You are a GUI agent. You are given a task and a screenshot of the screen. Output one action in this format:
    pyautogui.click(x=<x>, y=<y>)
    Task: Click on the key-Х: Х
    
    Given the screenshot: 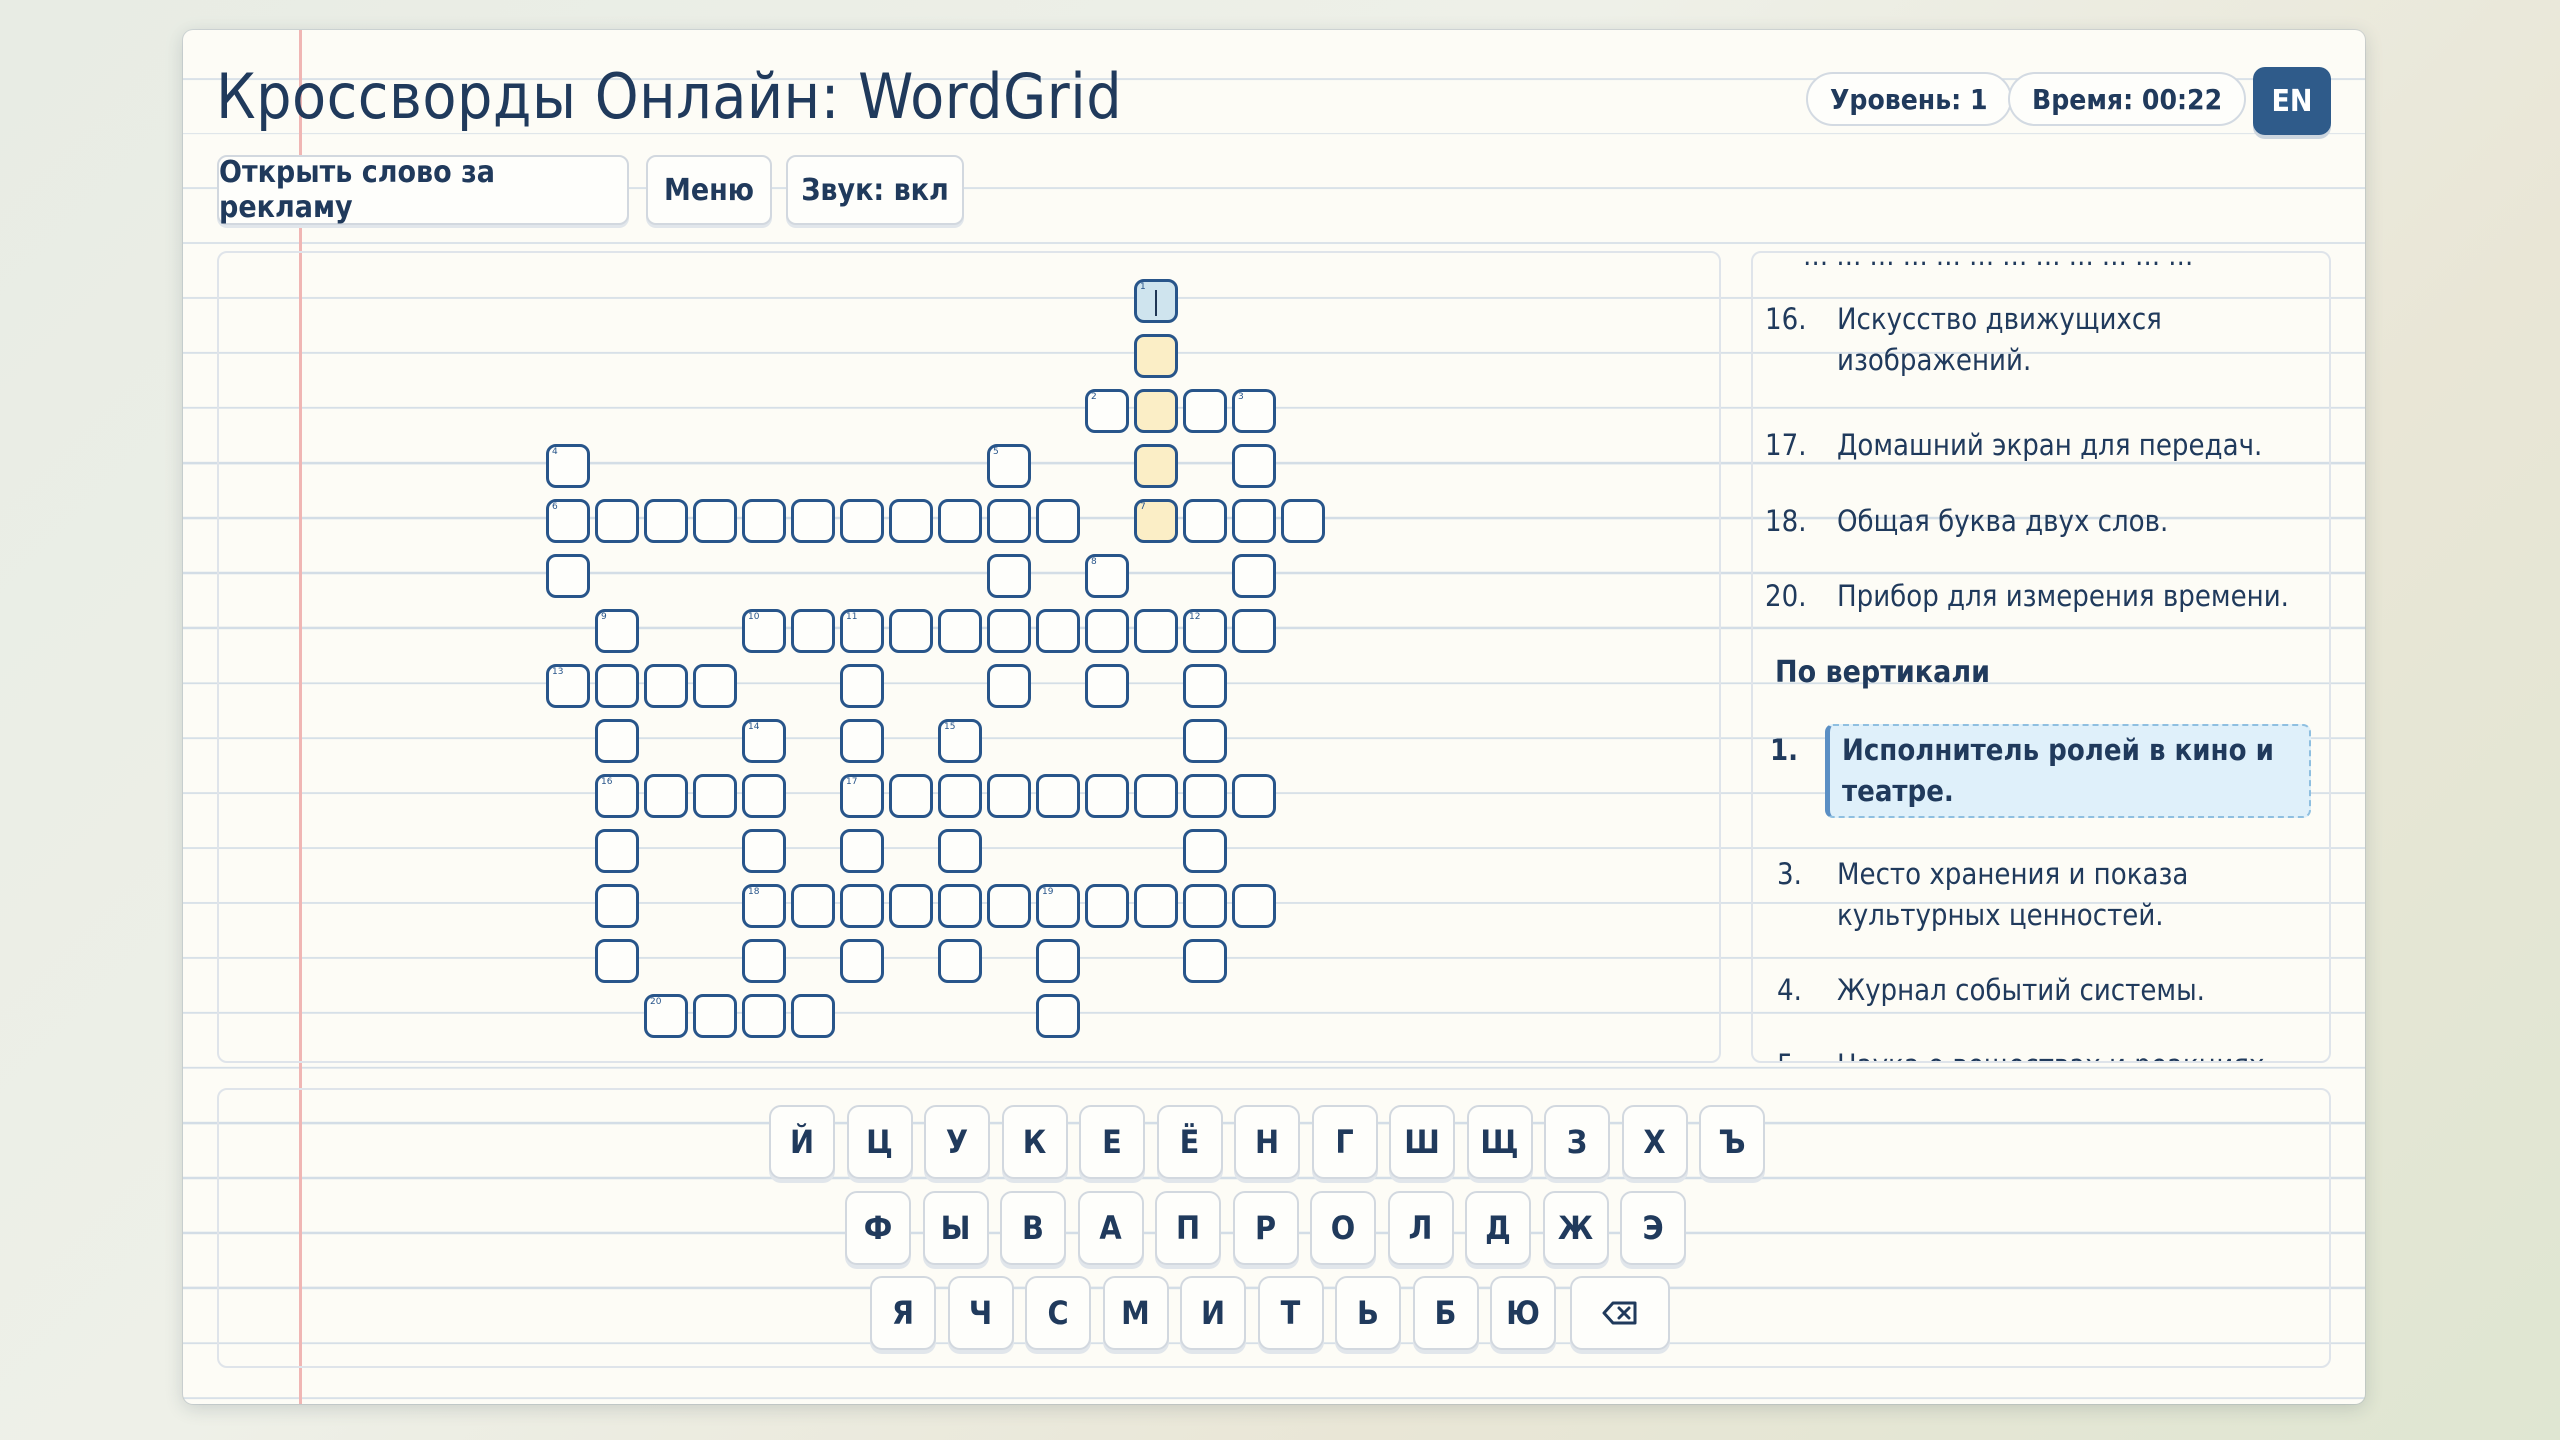 What is the action you would take?
    pyautogui.click(x=1654, y=1142)
    